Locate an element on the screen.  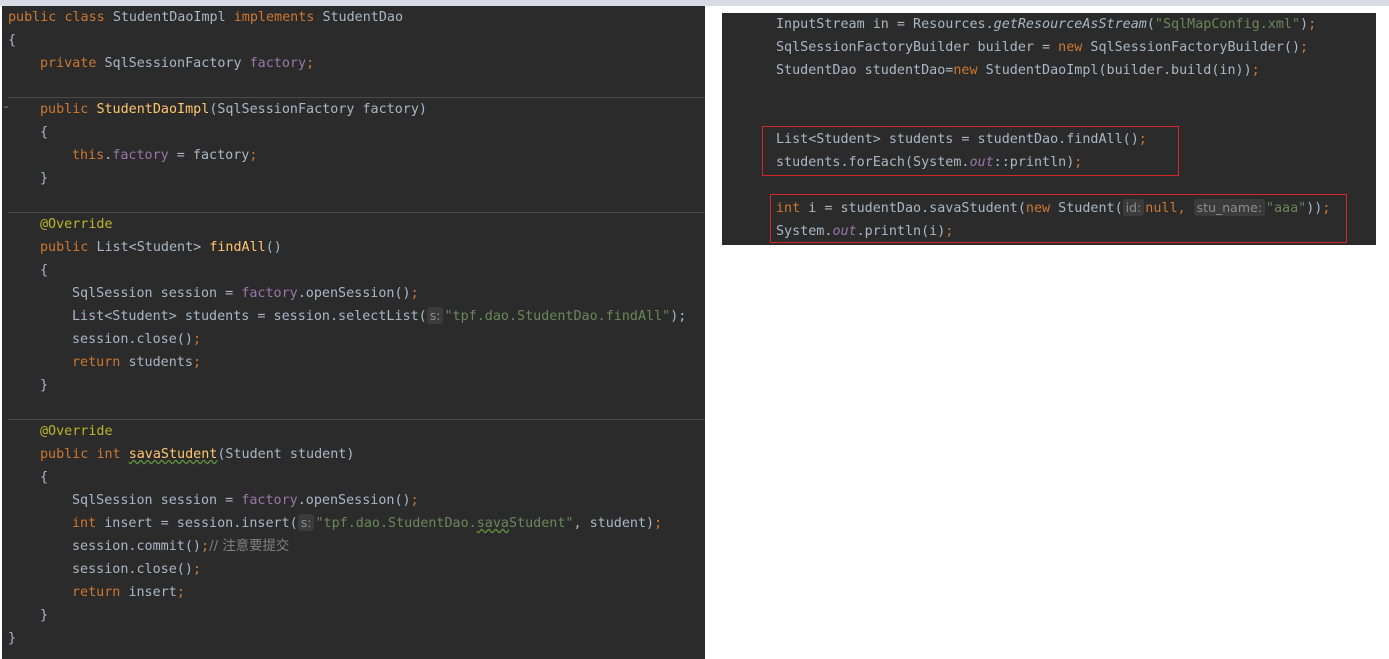
code-line-17: public int savaStudent(Student student) is located at coordinates (197, 454).